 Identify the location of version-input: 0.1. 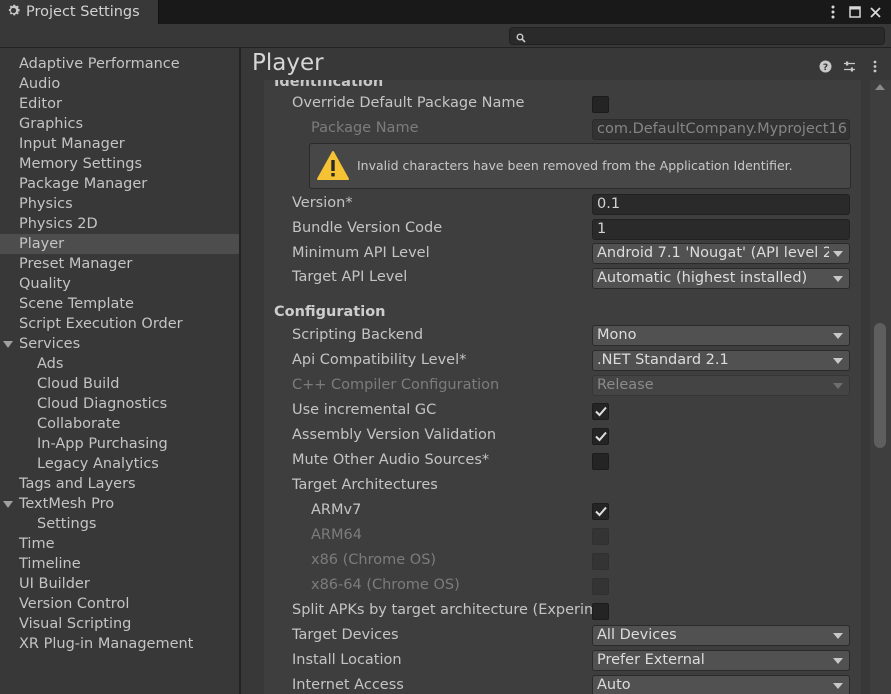
(721, 204).